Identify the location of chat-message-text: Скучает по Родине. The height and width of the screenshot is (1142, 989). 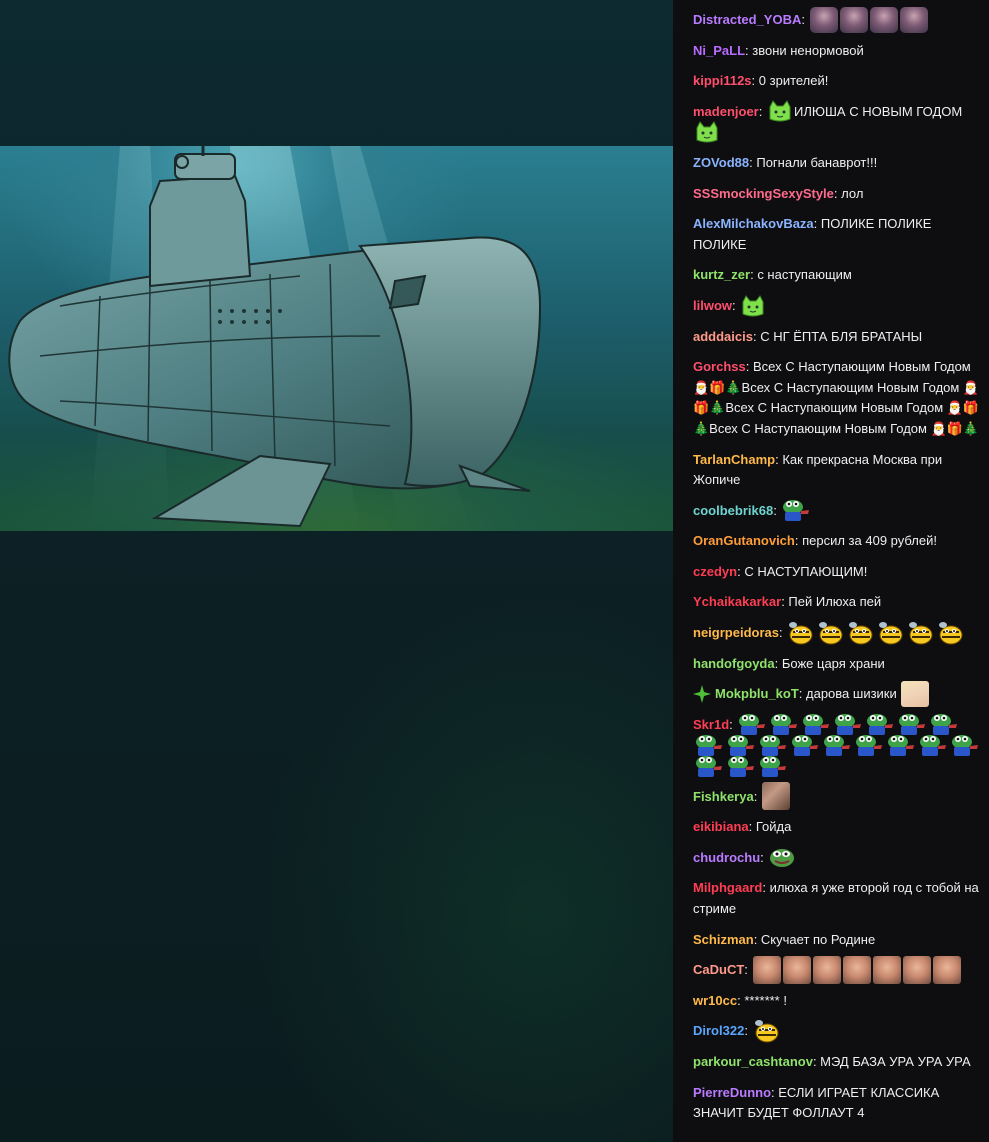
(818, 939).